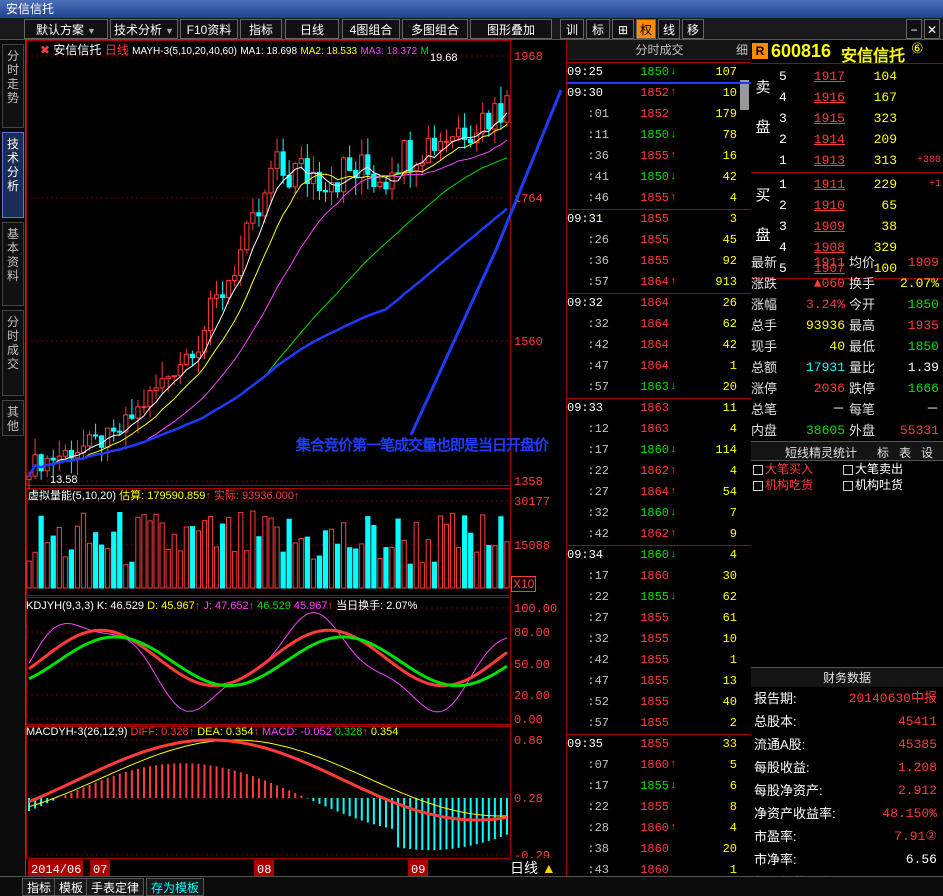 The image size is (943, 896). Describe the element at coordinates (538, 868) in the screenshot. I see `period-button: 日线 ▲` at that location.